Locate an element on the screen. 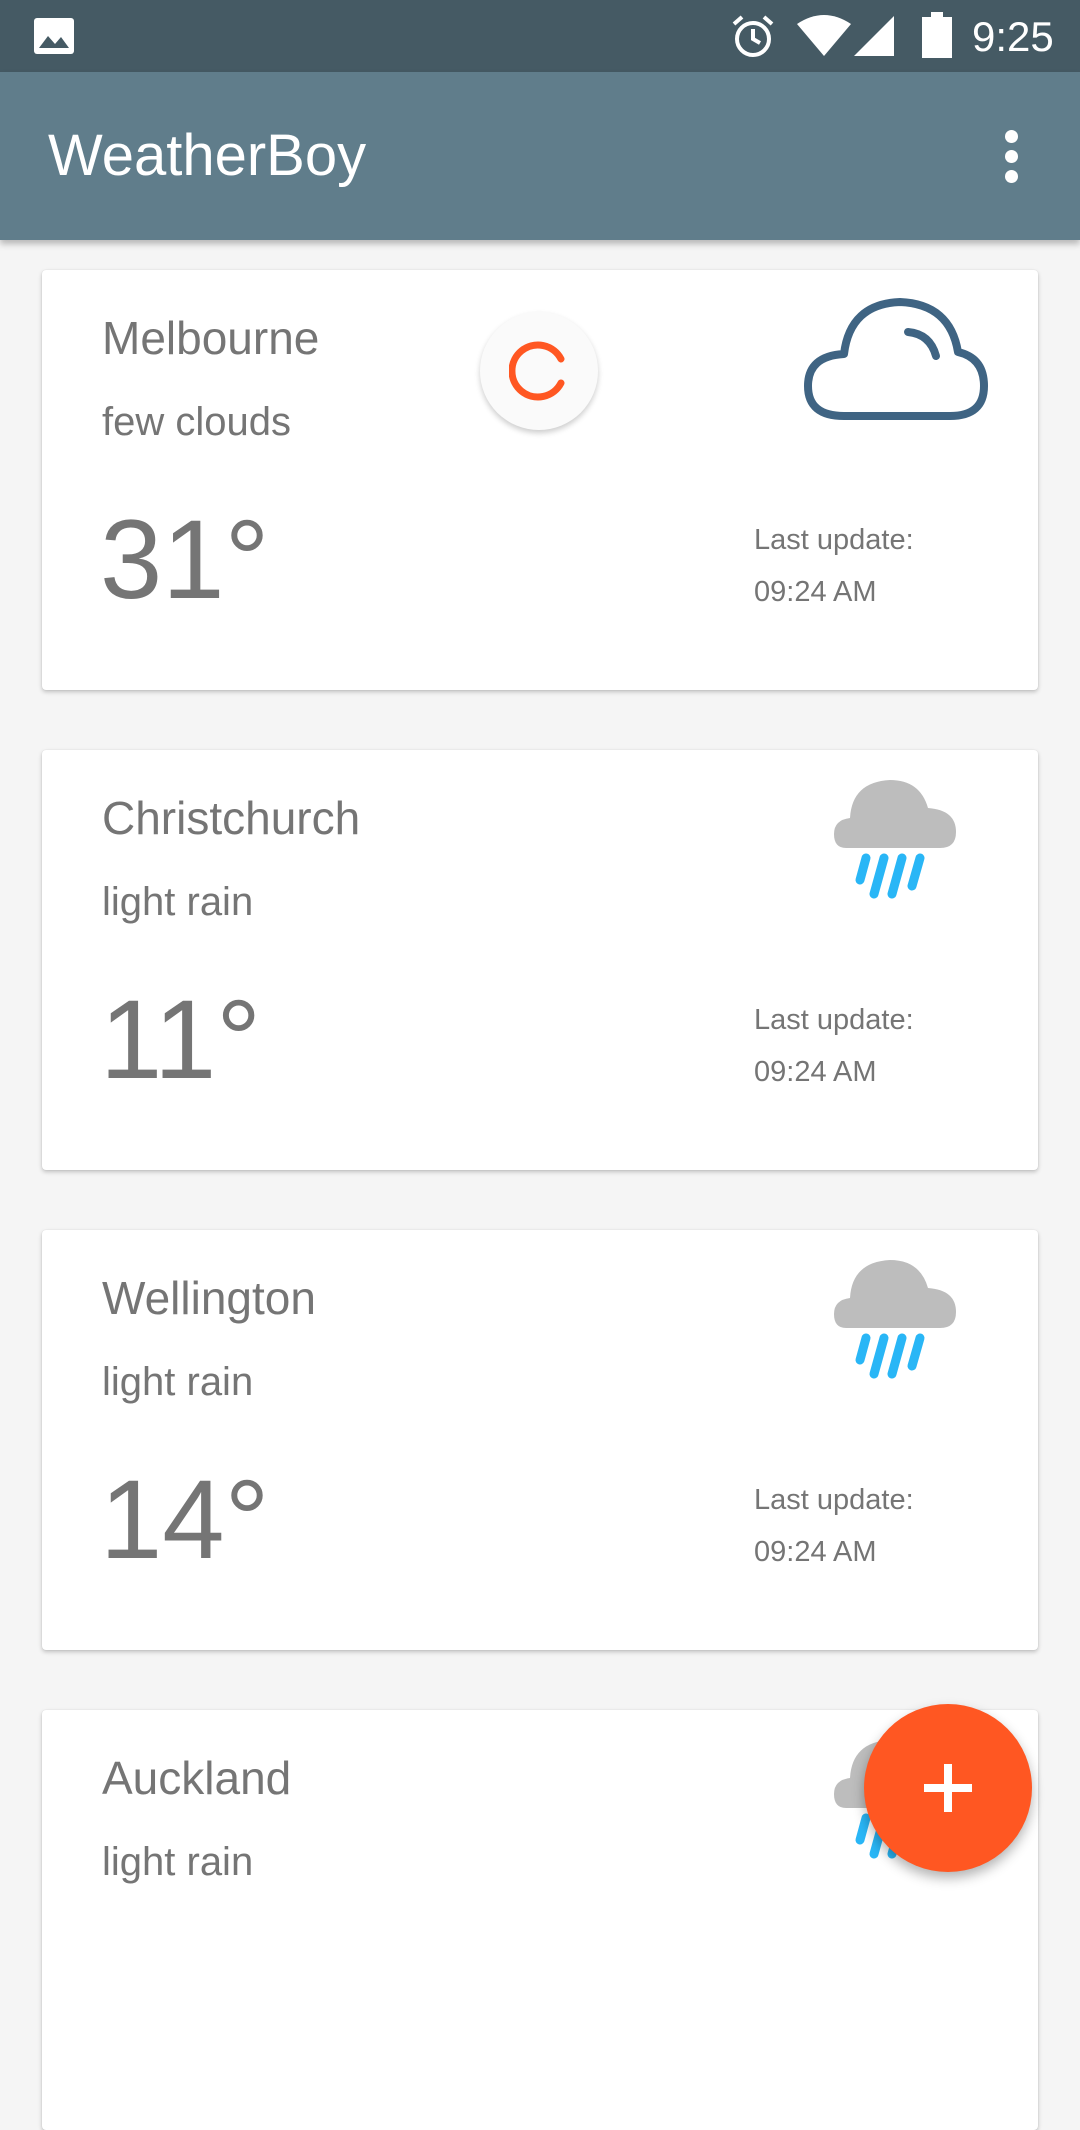 This screenshot has width=1080, height=2130. signal-icon is located at coordinates (874, 36).